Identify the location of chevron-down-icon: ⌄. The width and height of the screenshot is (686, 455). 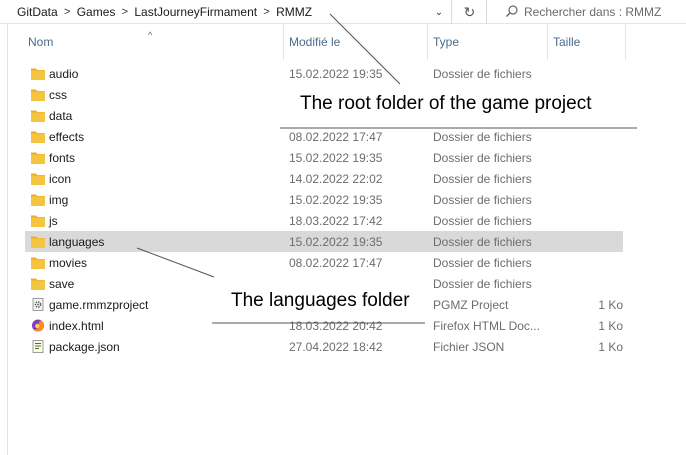
(439, 12).